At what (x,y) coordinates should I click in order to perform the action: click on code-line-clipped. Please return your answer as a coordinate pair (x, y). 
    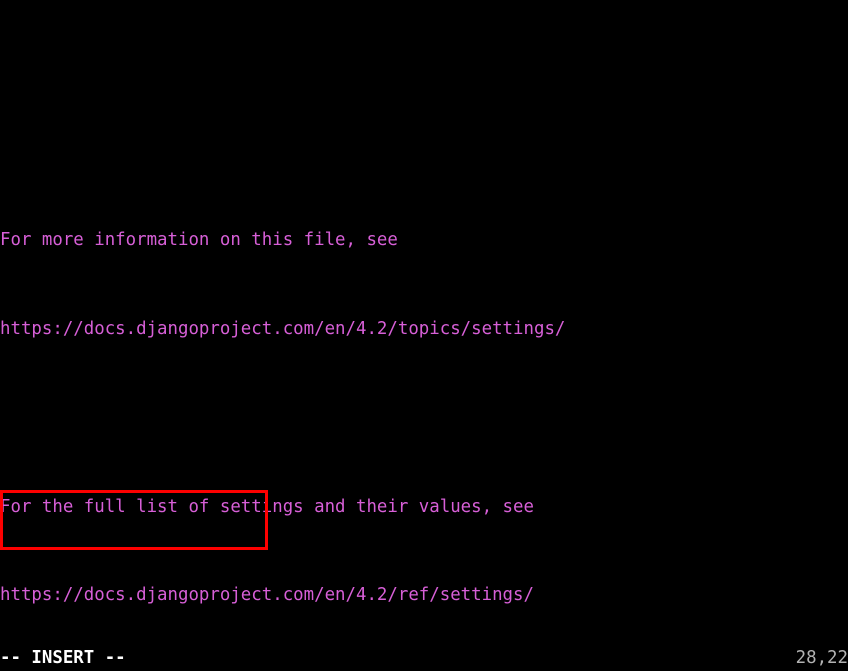
    Looking at the image, I should click on (424, 63).